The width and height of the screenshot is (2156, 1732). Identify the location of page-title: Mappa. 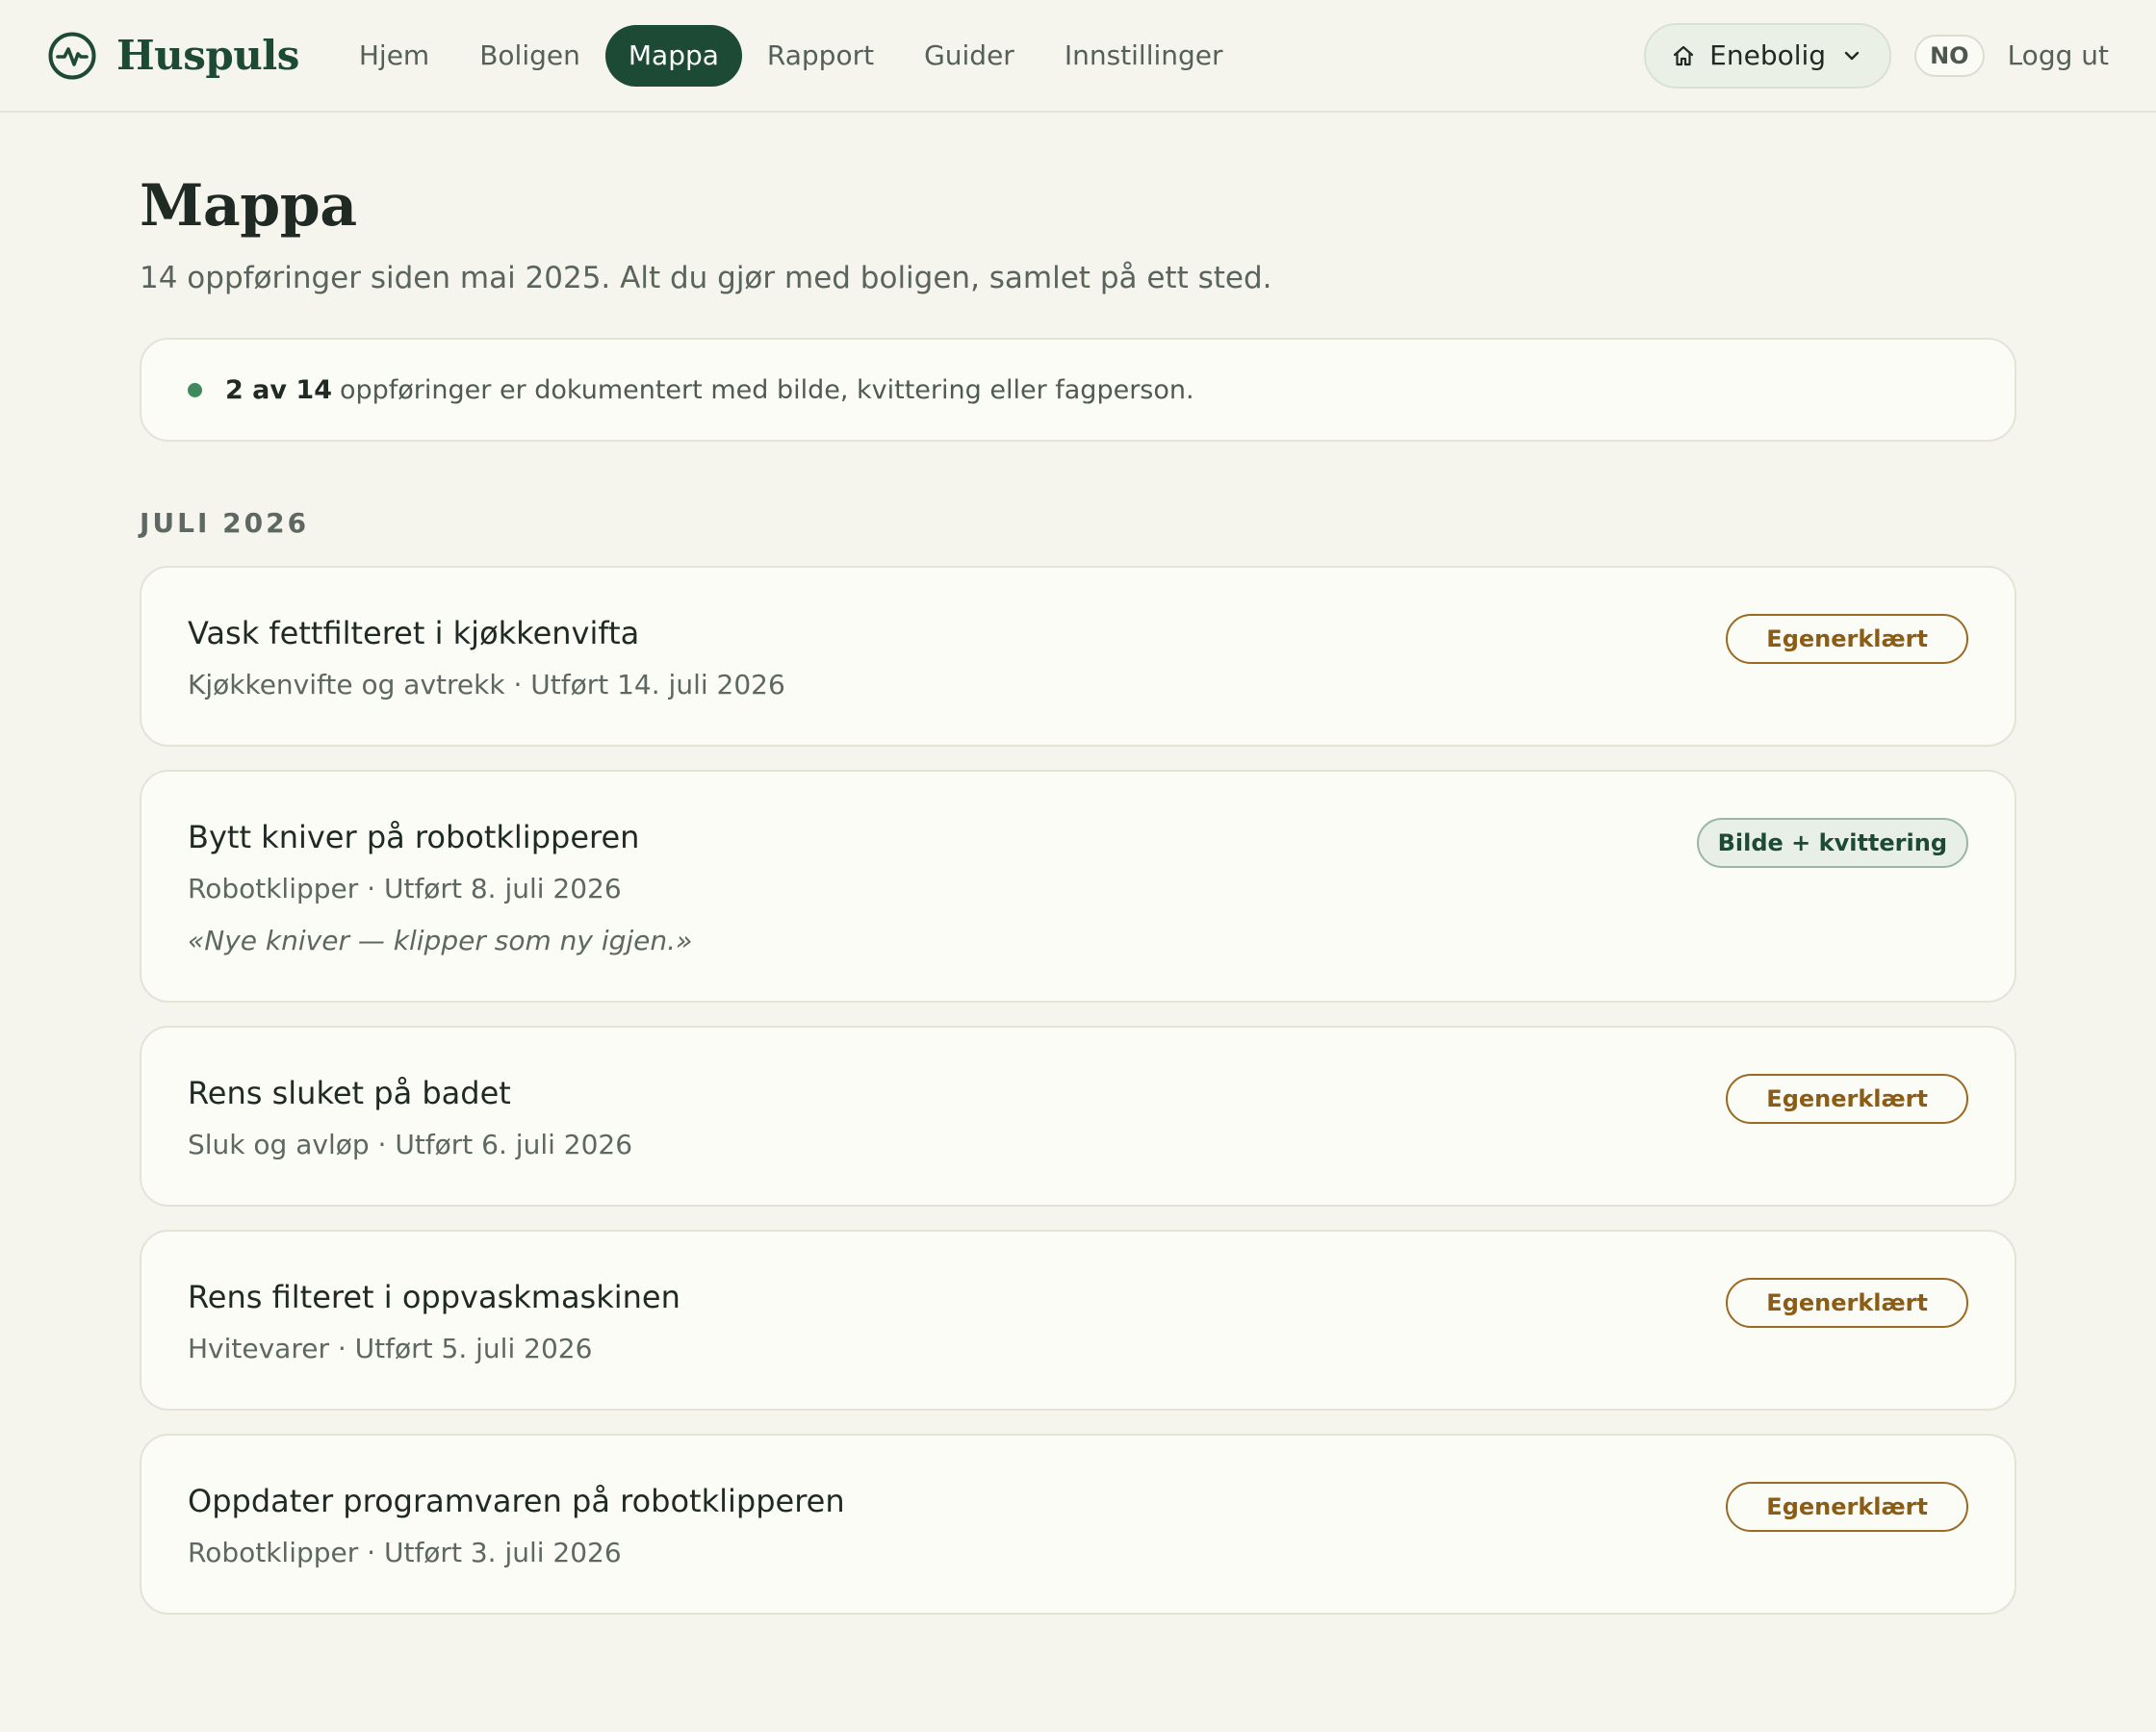
(248, 206).